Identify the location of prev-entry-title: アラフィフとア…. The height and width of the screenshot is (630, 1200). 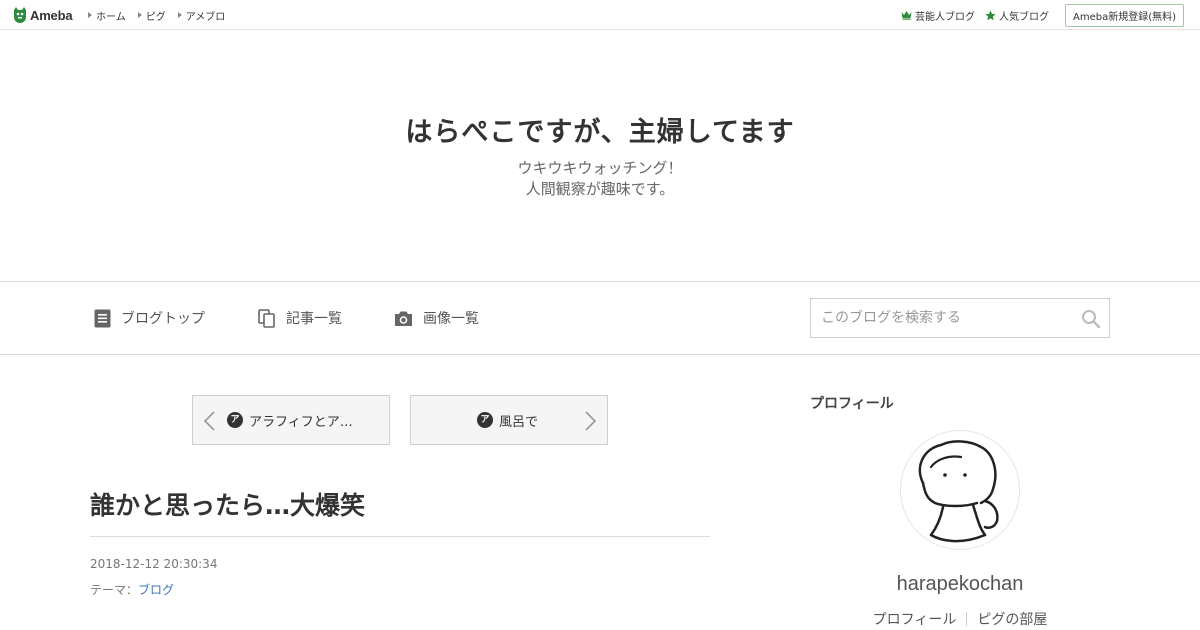
(301, 422).